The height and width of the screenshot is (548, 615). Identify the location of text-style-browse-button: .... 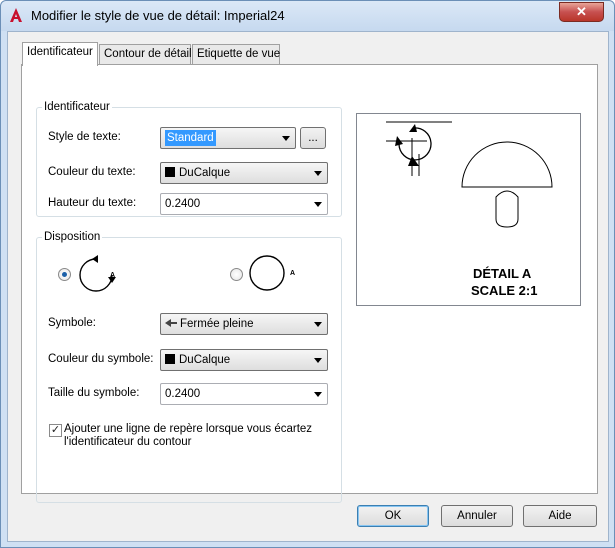
(313, 138).